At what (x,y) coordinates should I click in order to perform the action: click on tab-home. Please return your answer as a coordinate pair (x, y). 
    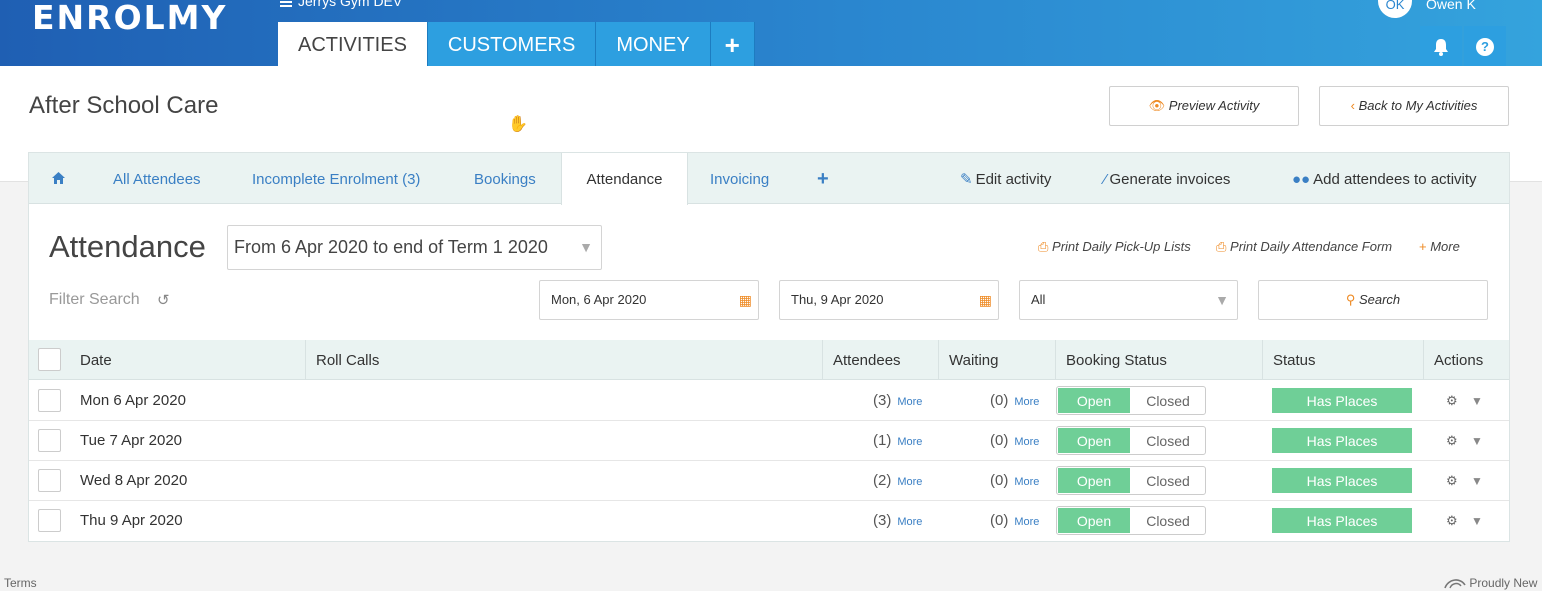
    Looking at the image, I should click on (58, 178).